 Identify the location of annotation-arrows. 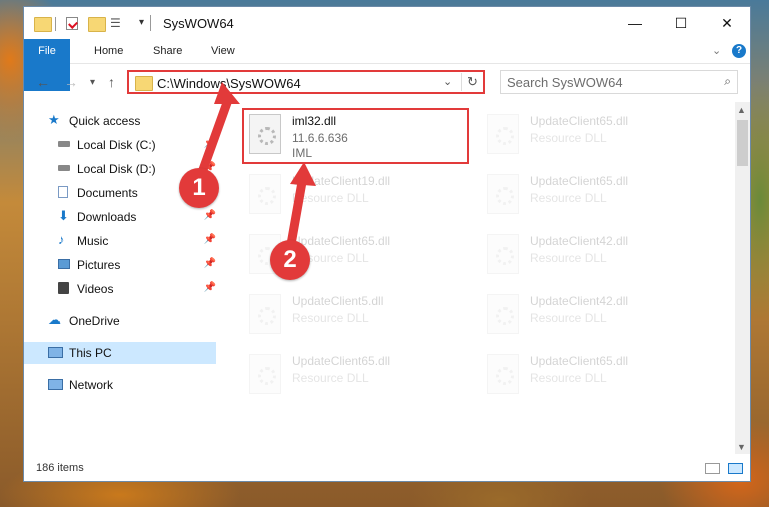
(255, 168).